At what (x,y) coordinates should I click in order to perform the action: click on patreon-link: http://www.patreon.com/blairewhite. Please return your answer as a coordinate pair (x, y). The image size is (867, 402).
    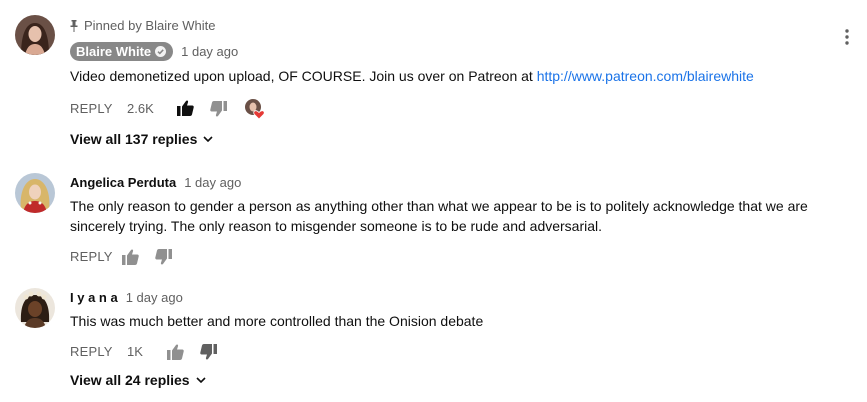
    Looking at the image, I should click on (645, 76).